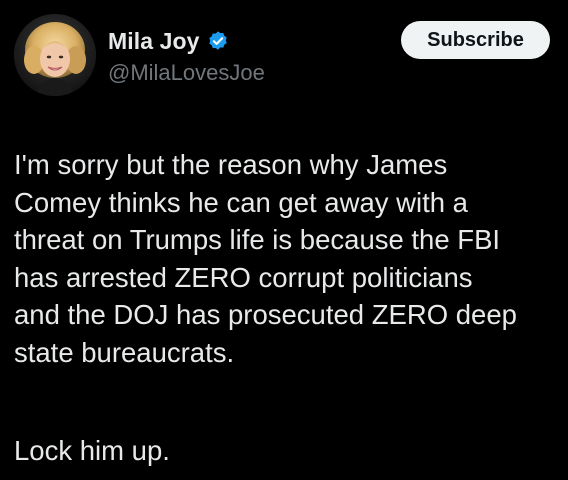  Describe the element at coordinates (243, 277) in the screenshot. I see `tweet-text-line: has arrested ZERO corrupt politicians` at that location.